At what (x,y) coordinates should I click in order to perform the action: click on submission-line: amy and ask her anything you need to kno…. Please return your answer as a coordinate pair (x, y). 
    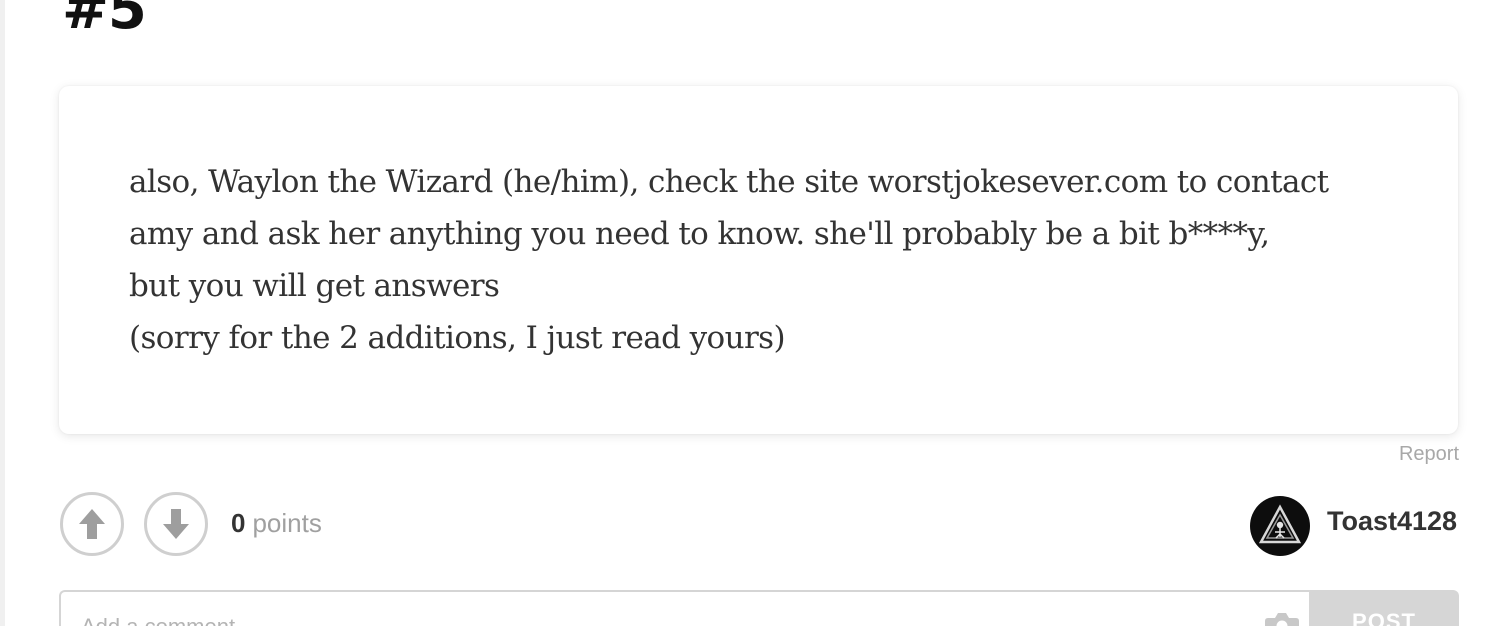
    Looking at the image, I should click on (699, 234).